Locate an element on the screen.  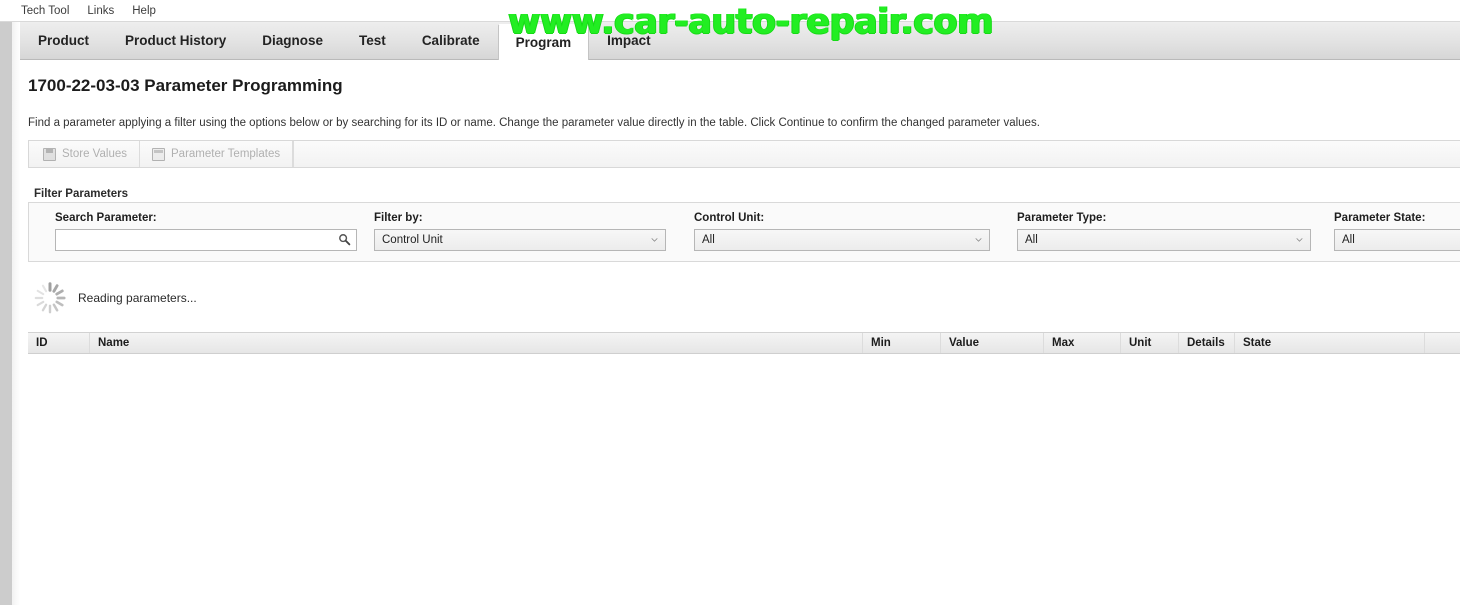
filter-parameters-label: Filter Parameters is located at coordinates (81, 194).